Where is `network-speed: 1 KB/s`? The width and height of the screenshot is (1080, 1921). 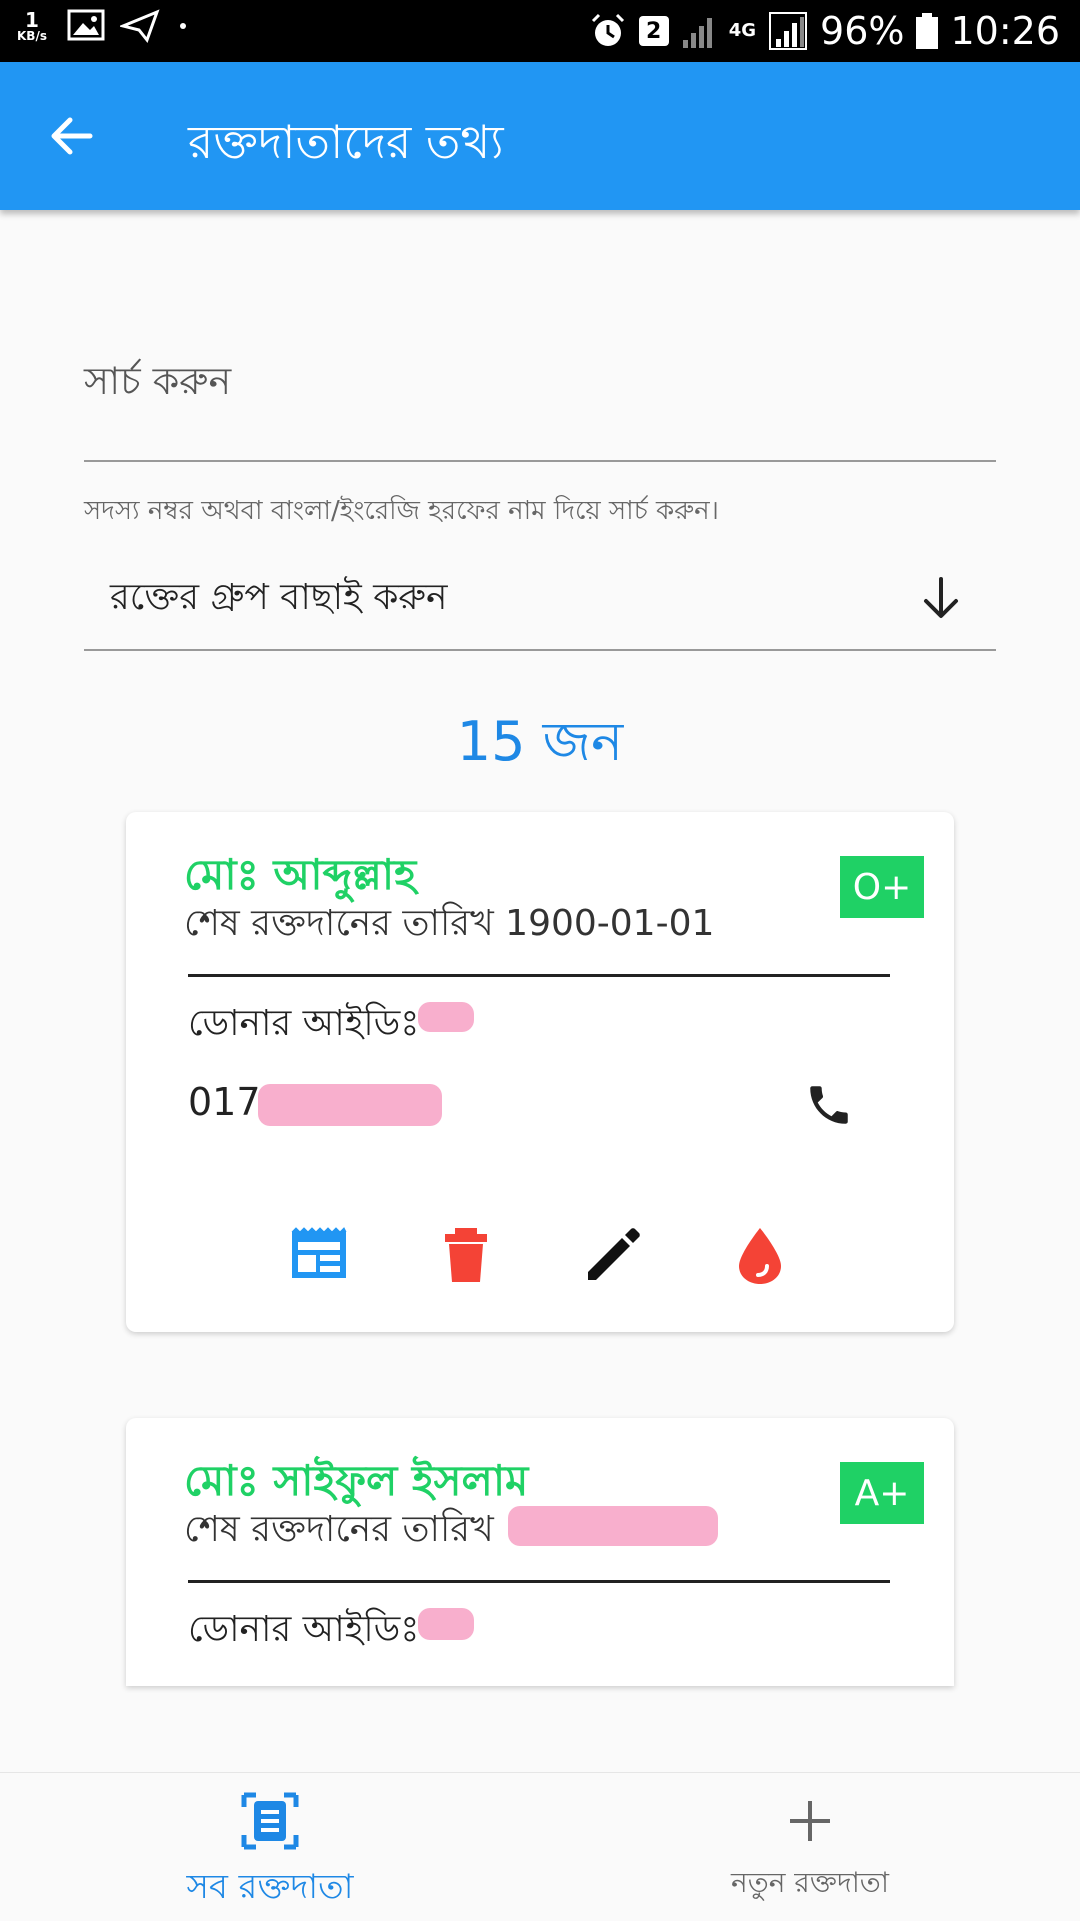 network-speed: 1 KB/s is located at coordinates (32, 26).